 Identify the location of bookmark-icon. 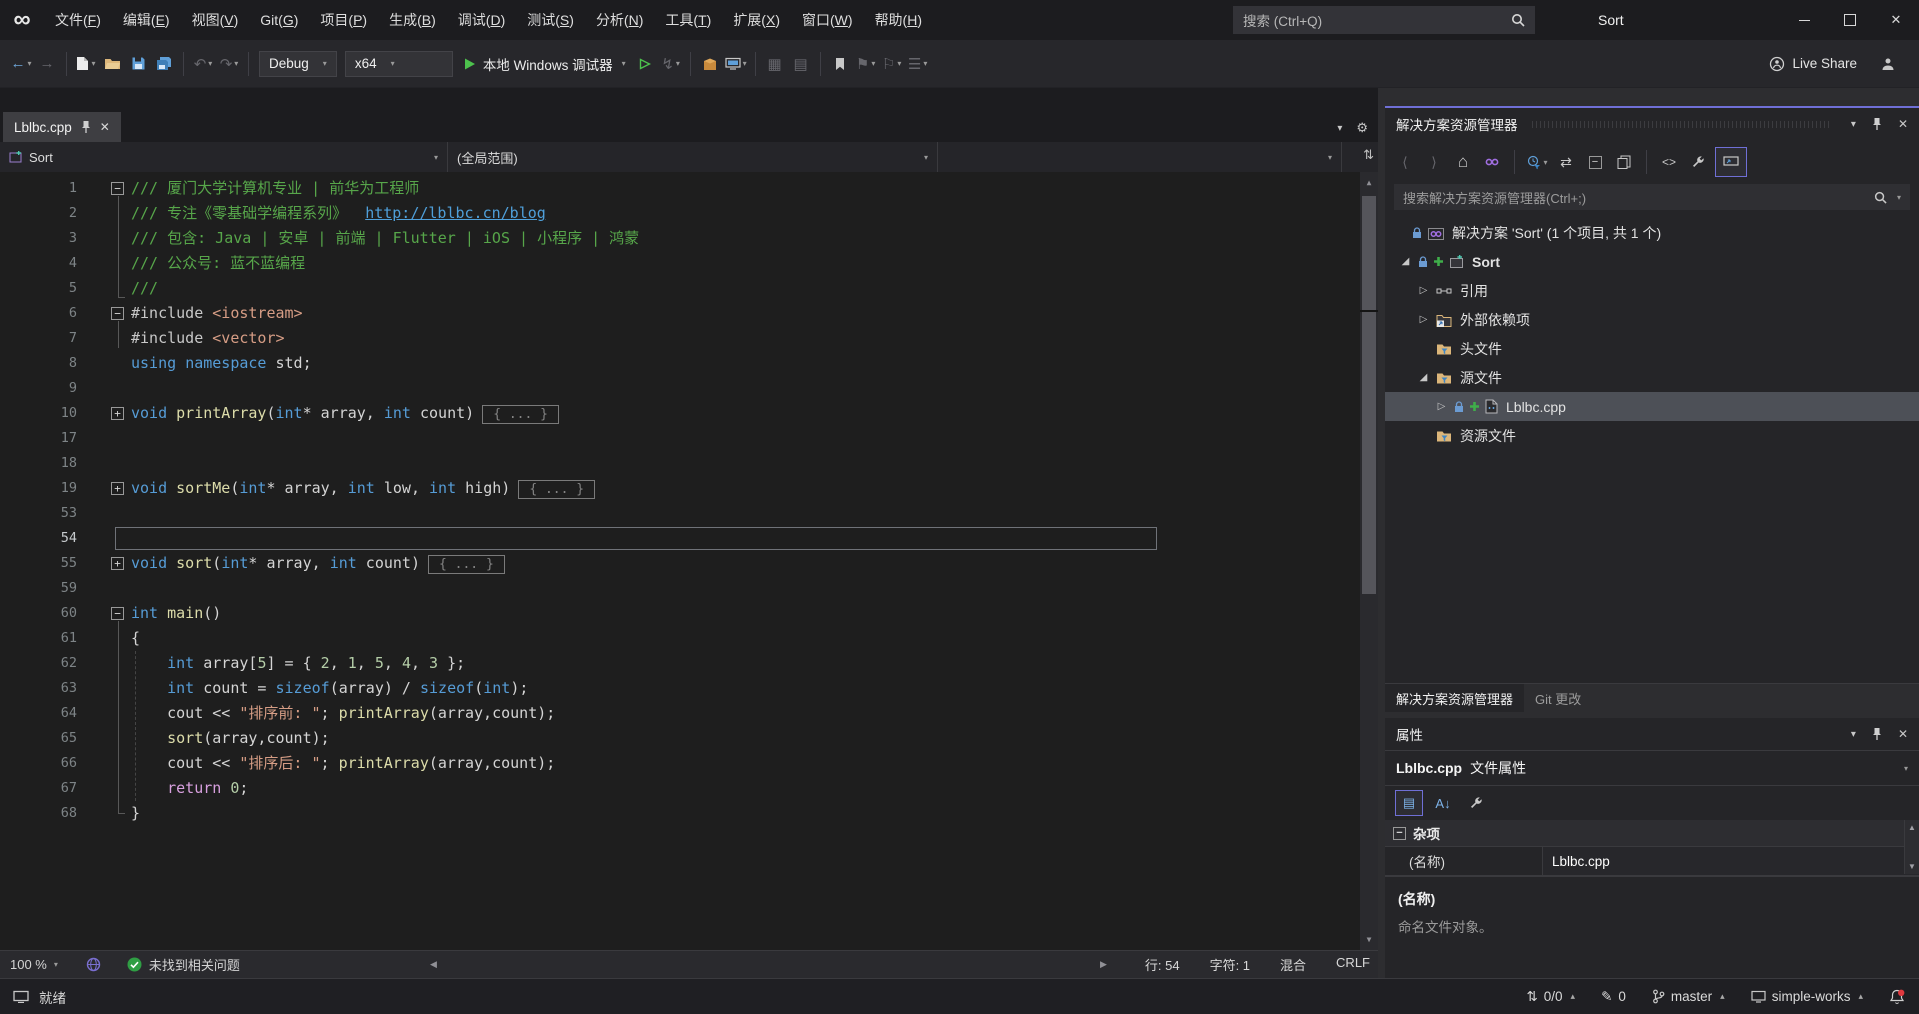
(840, 64).